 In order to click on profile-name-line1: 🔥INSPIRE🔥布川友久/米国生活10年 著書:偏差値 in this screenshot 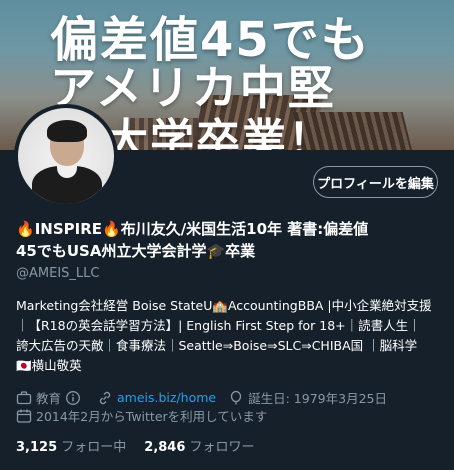, I will do `click(192, 229)`.